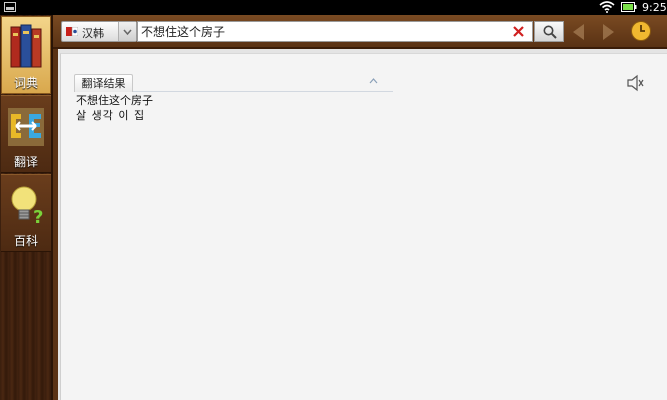 This screenshot has width=667, height=400. I want to click on status-bar: 9:25, so click(333, 7).